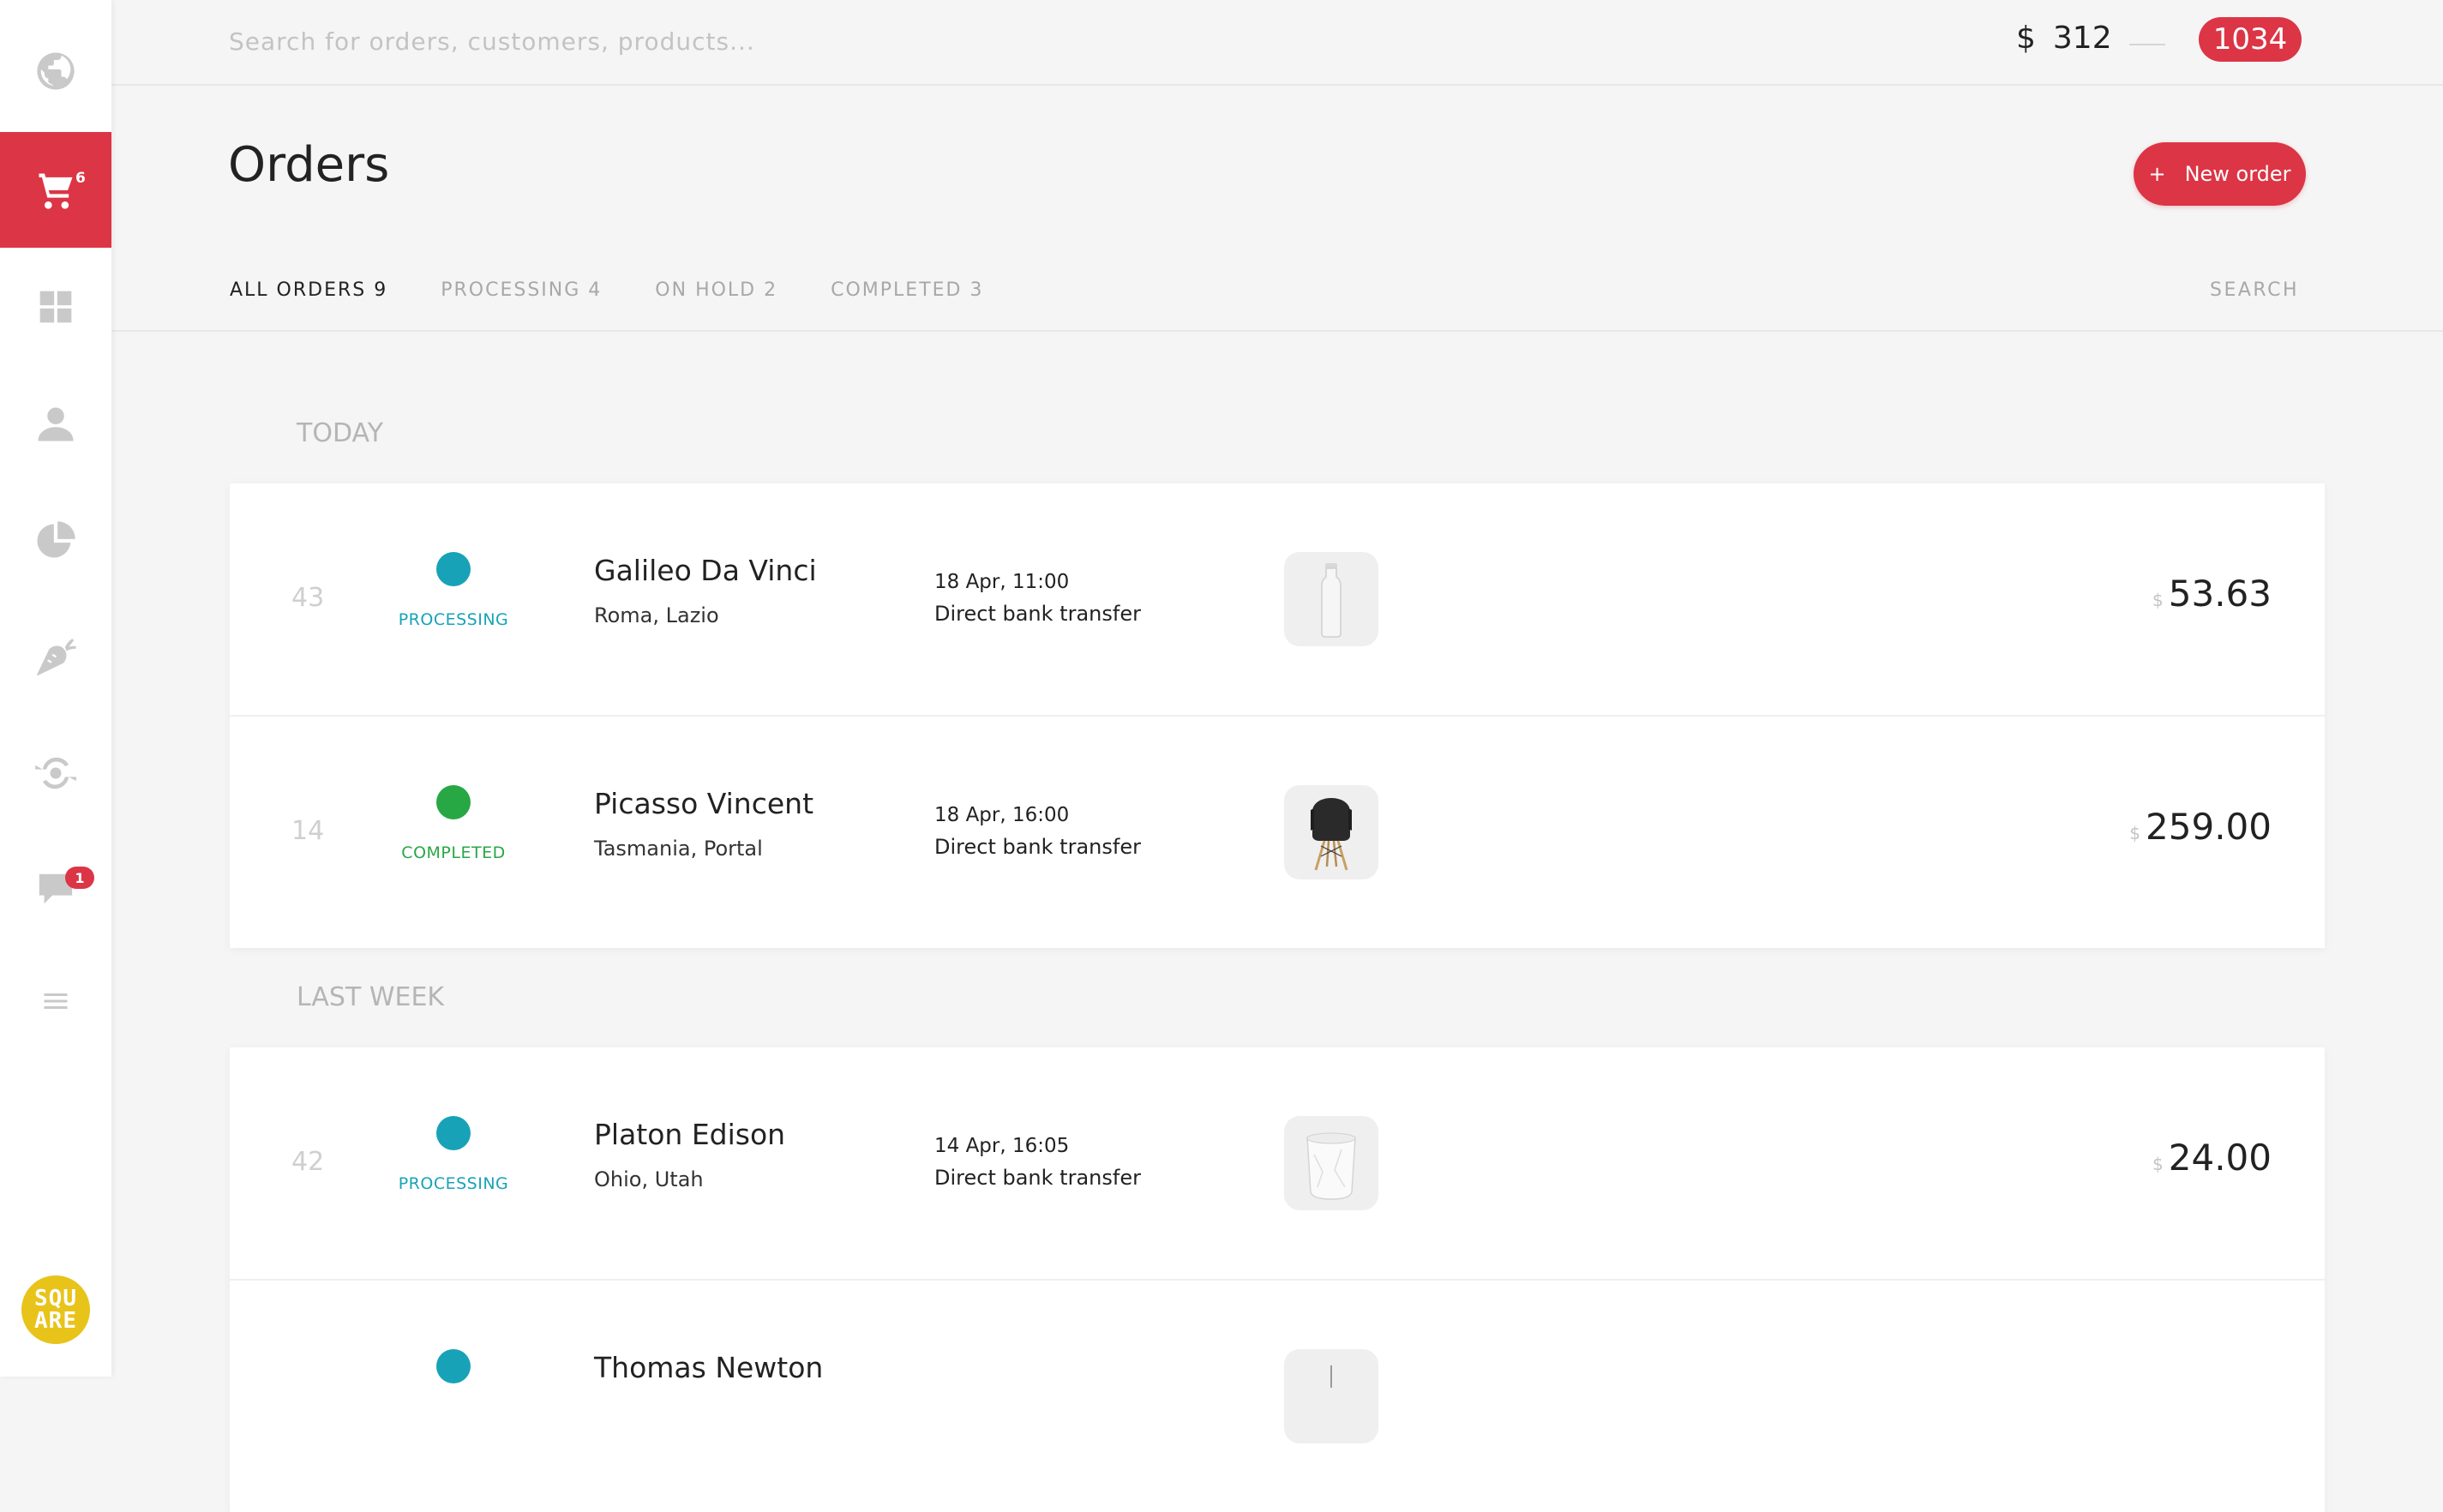 The image size is (2443, 1512). I want to click on carrot-icon, so click(56, 656).